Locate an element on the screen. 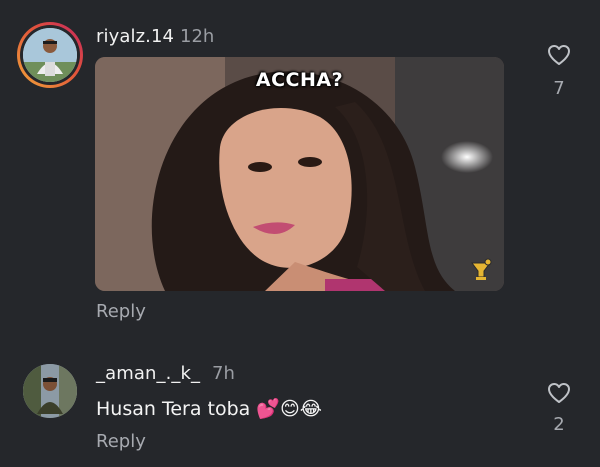 The image size is (600, 467). giphy-sticker-icon is located at coordinates (481, 270).